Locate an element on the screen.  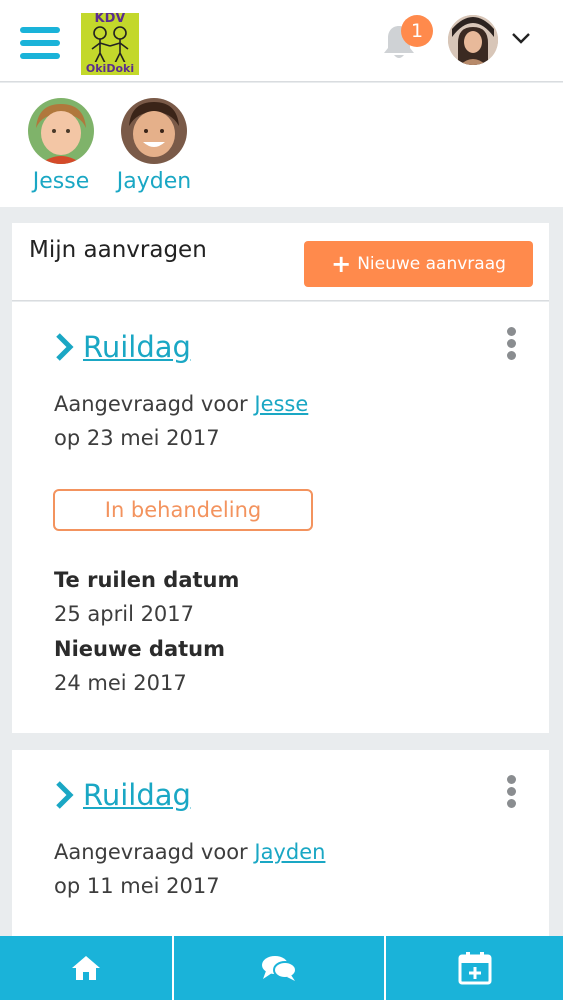
plus-icon: + is located at coordinates (341, 264).